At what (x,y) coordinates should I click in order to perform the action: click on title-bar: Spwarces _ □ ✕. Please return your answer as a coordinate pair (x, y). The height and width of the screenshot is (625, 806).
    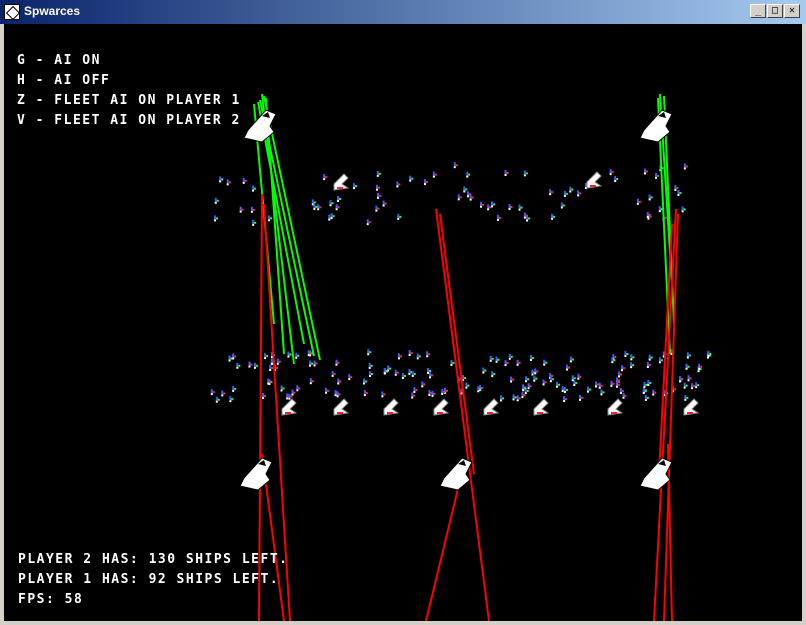
    Looking at the image, I should click on (403, 12).